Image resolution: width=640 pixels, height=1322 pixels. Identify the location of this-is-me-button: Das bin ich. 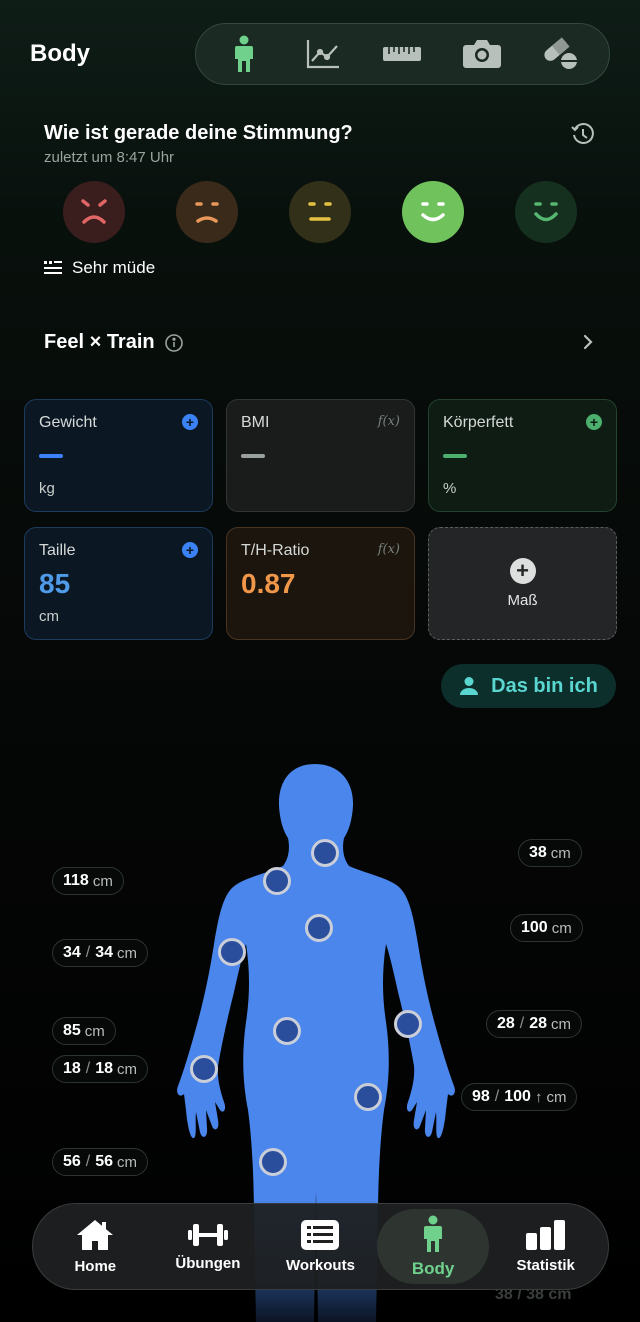
(528, 686).